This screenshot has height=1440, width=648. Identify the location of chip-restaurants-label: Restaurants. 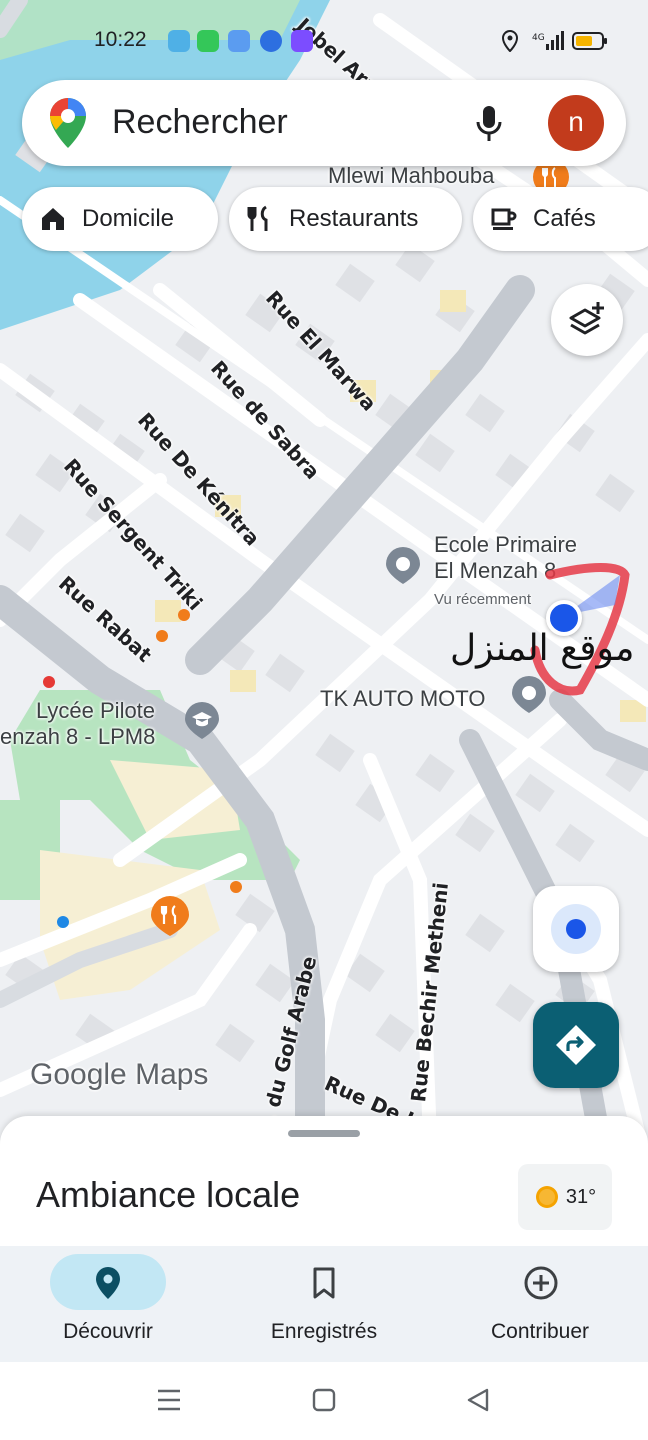
(354, 218).